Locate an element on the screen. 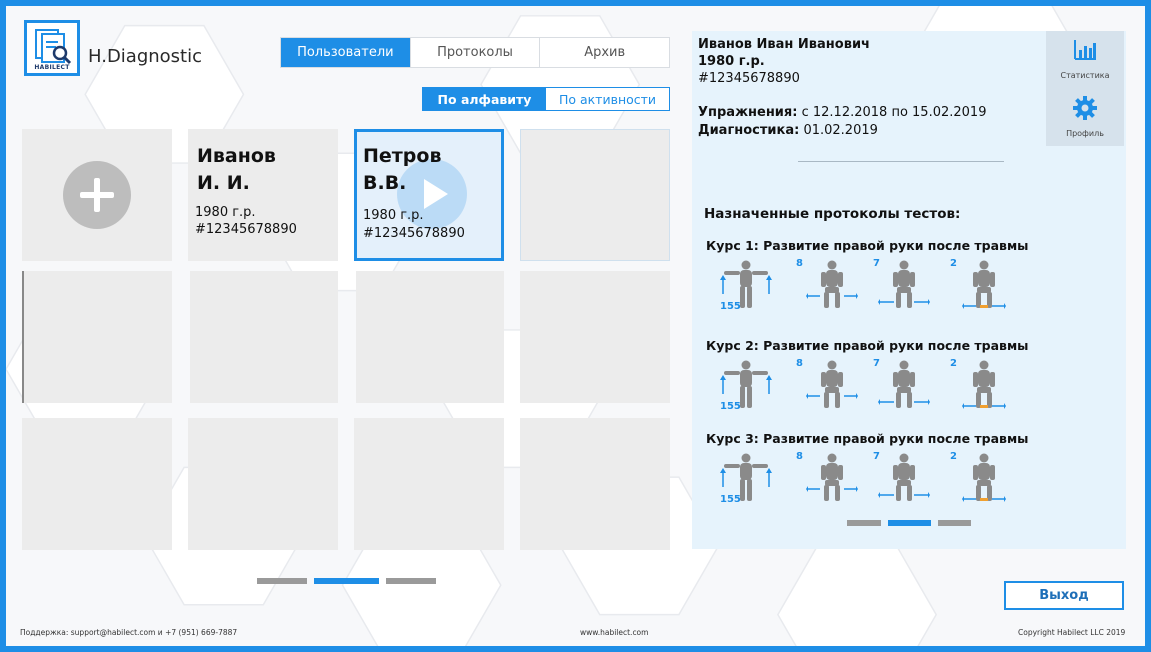  patient-birth-year: 1980 г.р. is located at coordinates (731, 61).